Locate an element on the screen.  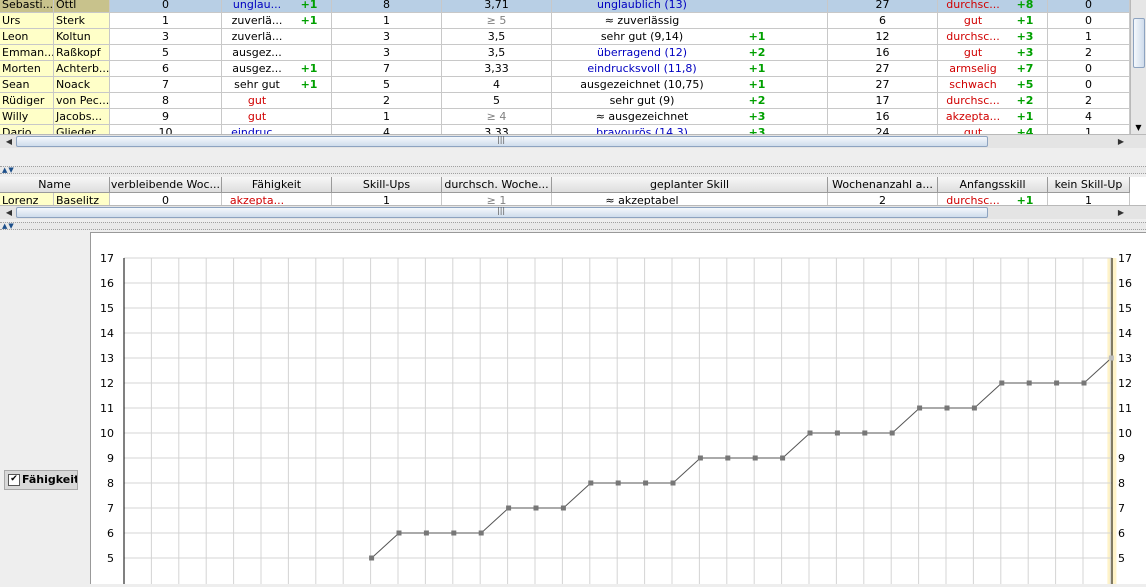
table-cell-ability: sehr gut +1 is located at coordinates (277, 85).